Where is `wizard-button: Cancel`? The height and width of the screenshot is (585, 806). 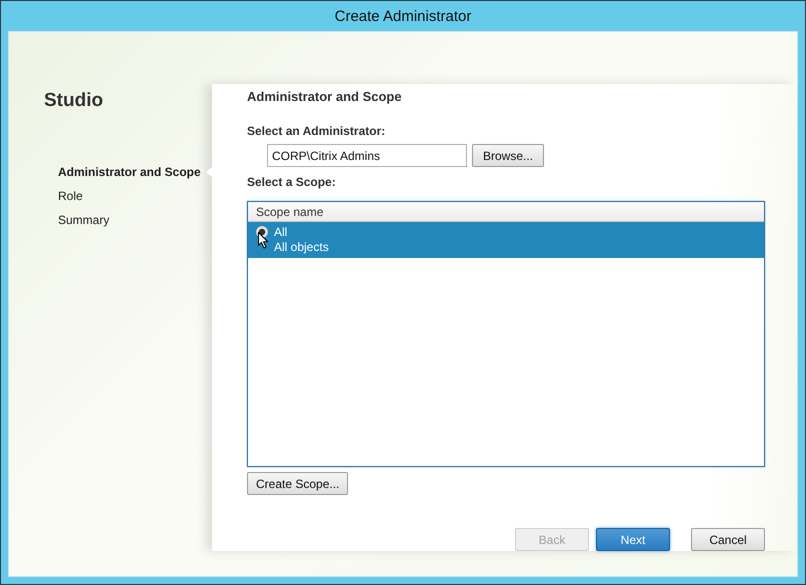
wizard-button: Cancel is located at coordinates (728, 539).